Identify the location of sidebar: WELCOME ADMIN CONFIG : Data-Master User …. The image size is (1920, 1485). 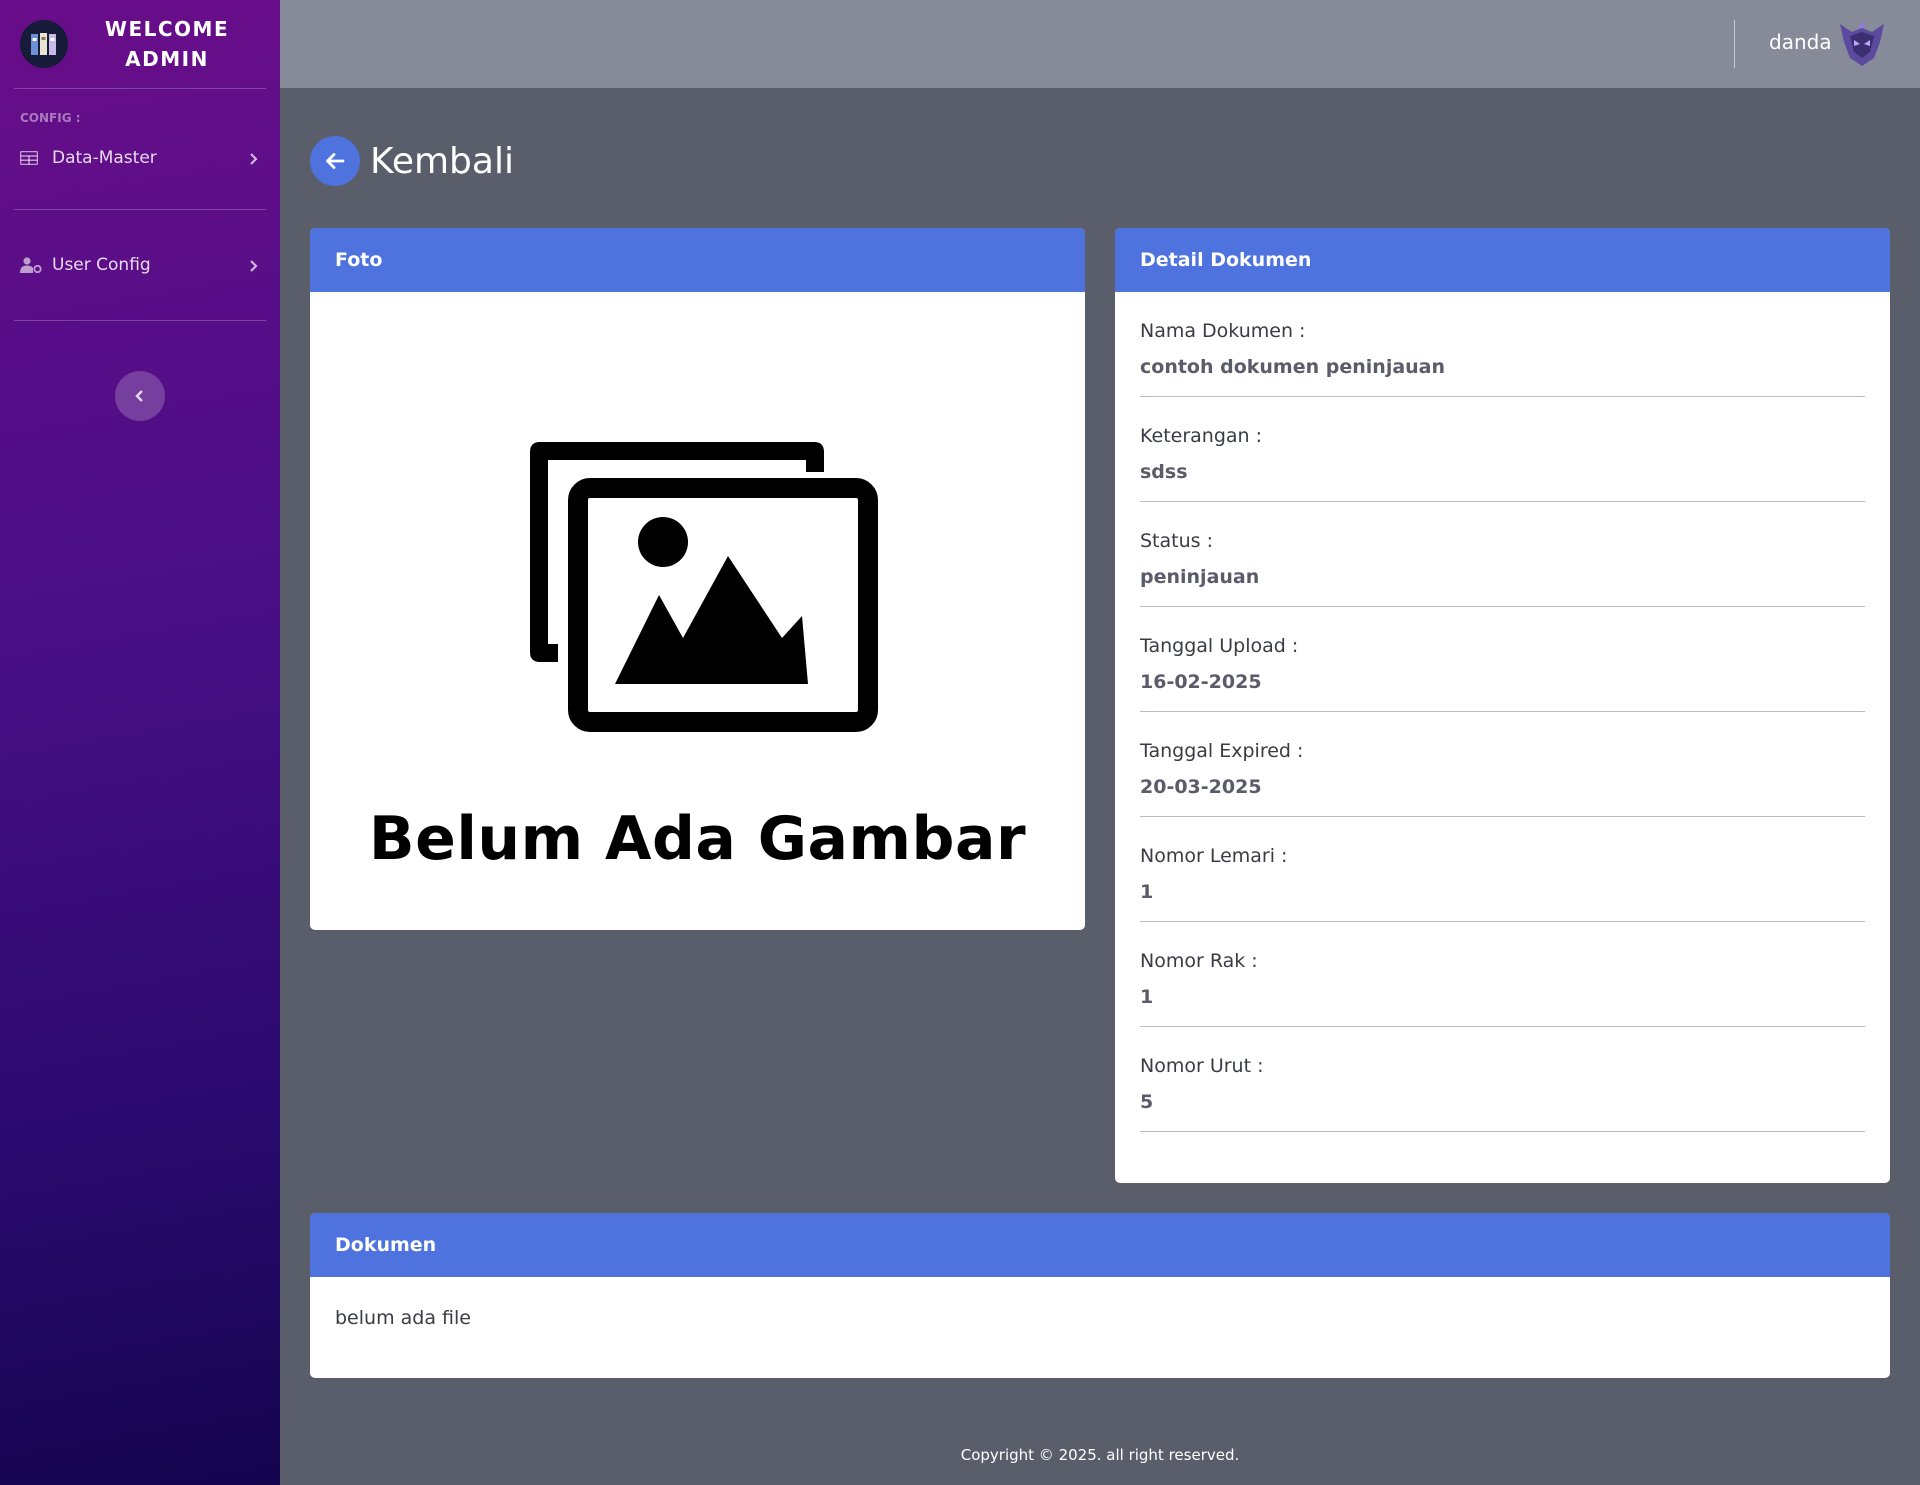
(140, 742).